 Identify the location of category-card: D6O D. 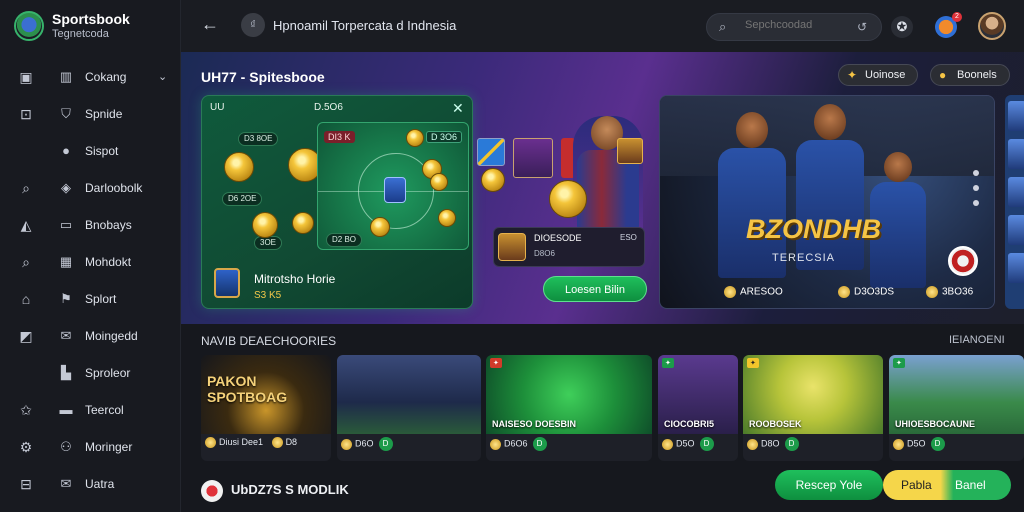
(409, 408).